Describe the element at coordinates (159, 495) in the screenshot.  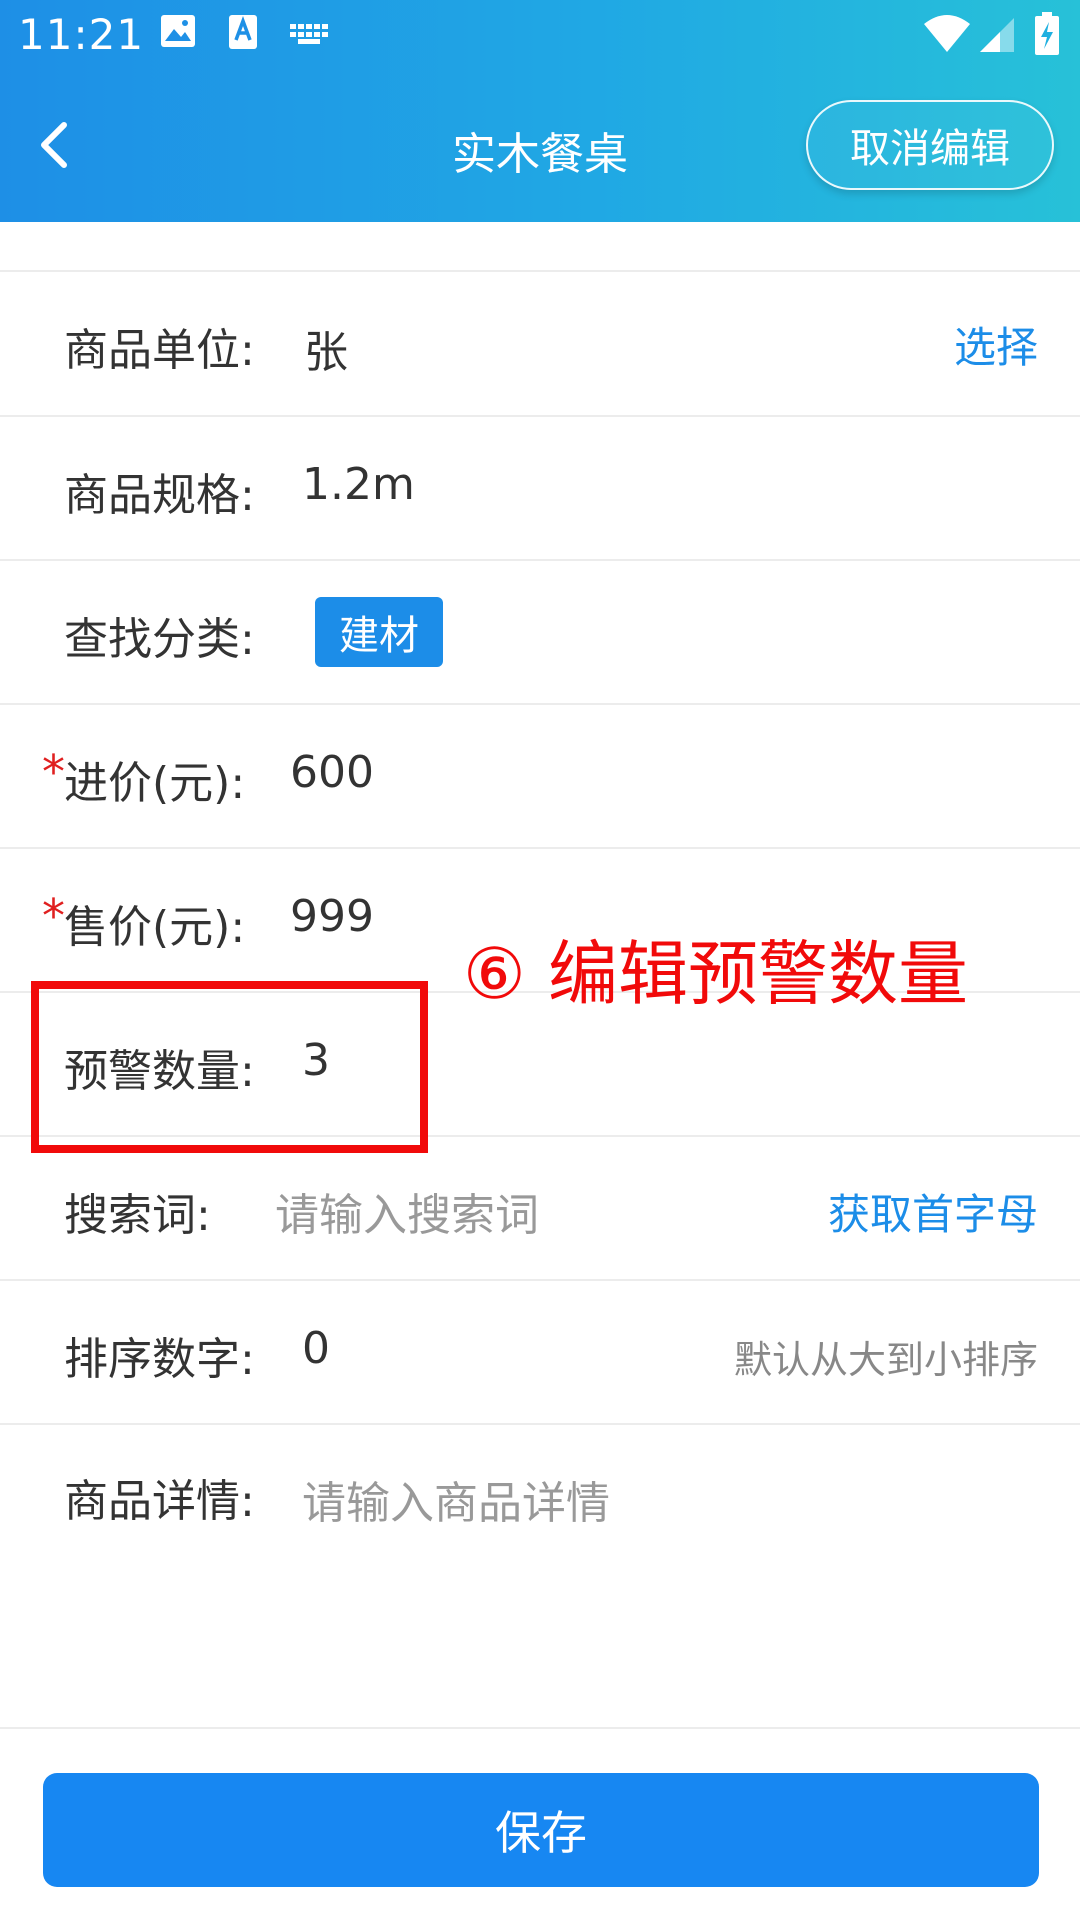
I see `spec-label: 商品规格:` at that location.